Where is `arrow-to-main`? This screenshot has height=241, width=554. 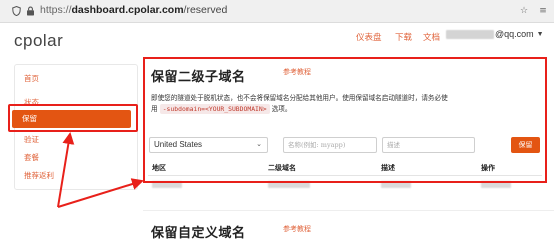 arrow-to-main is located at coordinates (100, 193).